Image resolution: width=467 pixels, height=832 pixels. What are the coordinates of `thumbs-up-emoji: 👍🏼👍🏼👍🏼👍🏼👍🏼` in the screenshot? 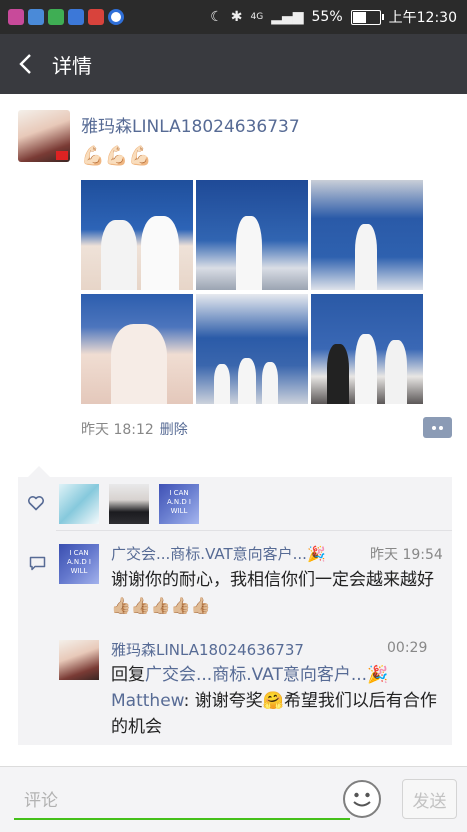 It's located at (161, 605).